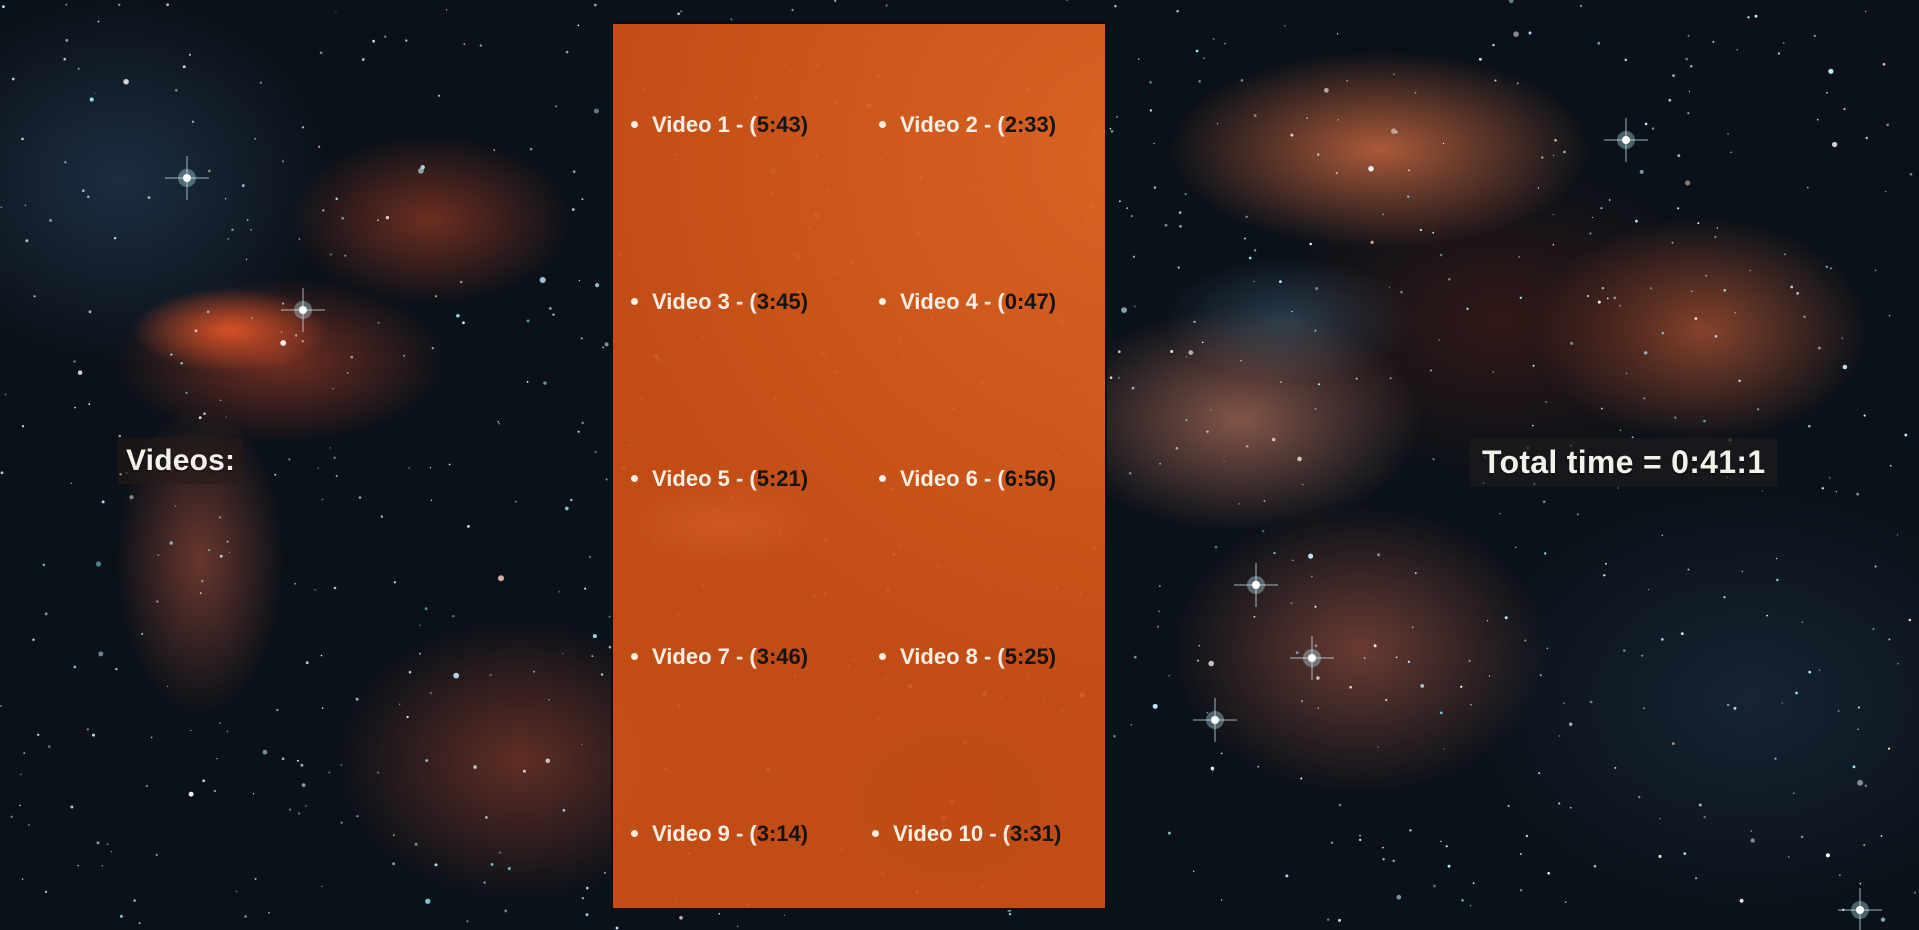 The height and width of the screenshot is (930, 1919). I want to click on video-title: Video 7, so click(691, 656).